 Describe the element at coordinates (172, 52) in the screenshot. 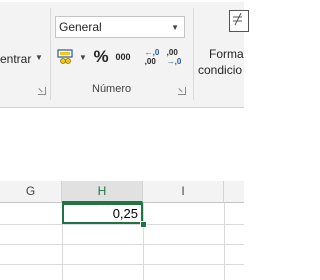

I see `decrease-decimal-top: ,00` at that location.